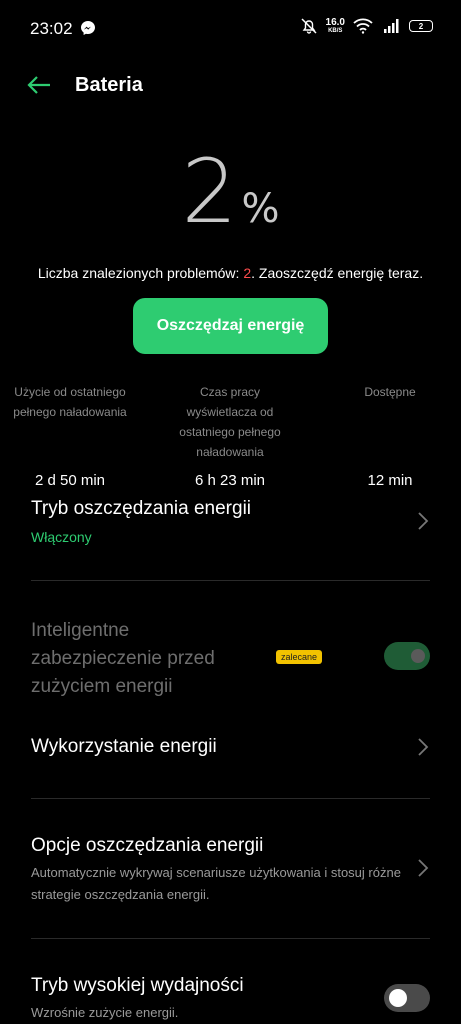  I want to click on problems-count: 2, so click(247, 273).